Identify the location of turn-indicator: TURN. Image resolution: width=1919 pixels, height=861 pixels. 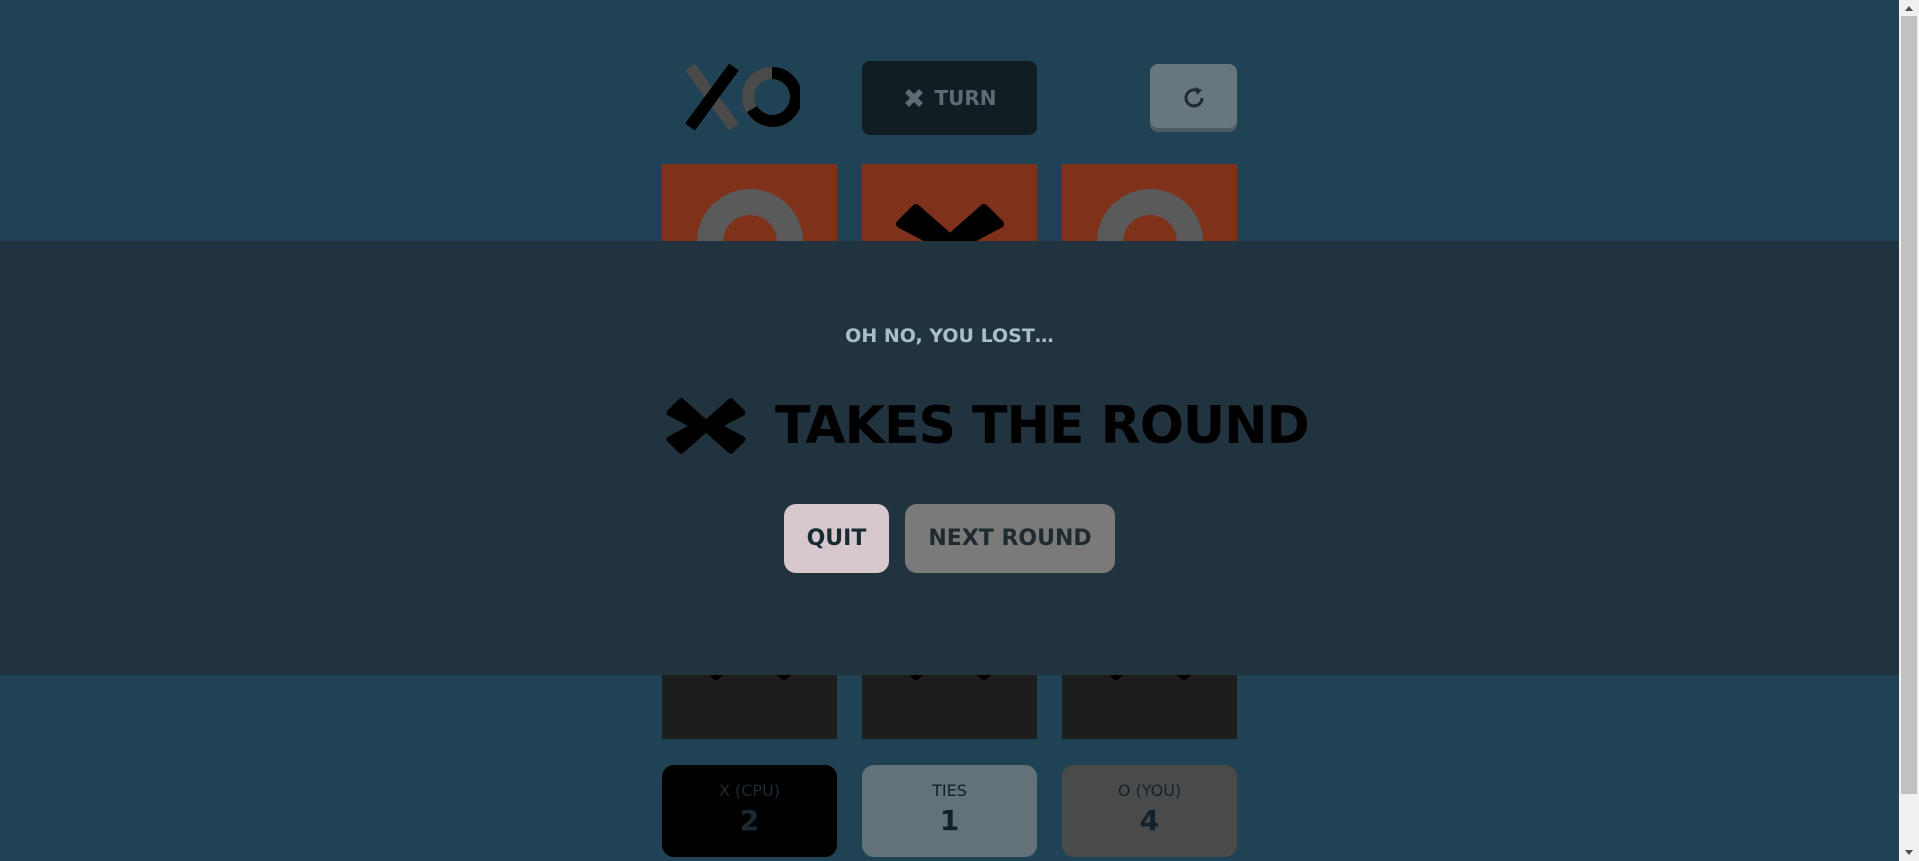
(949, 98).